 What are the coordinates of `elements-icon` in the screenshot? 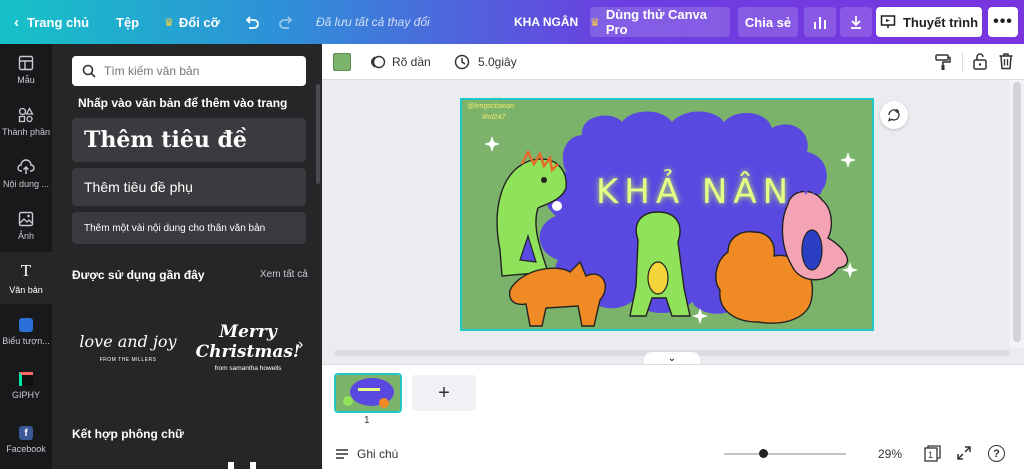 It's located at (26, 115).